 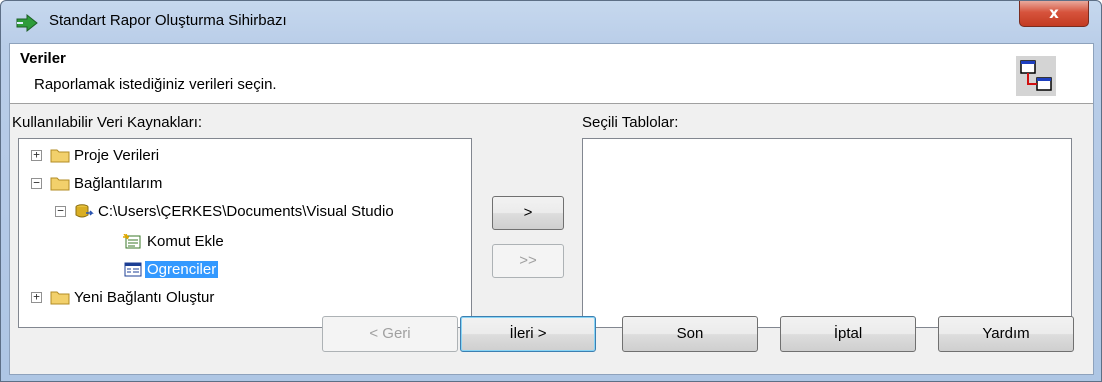 I want to click on title-bar: Standart Rapor Oluşturma Sihirbazı x, so click(x=551, y=22).